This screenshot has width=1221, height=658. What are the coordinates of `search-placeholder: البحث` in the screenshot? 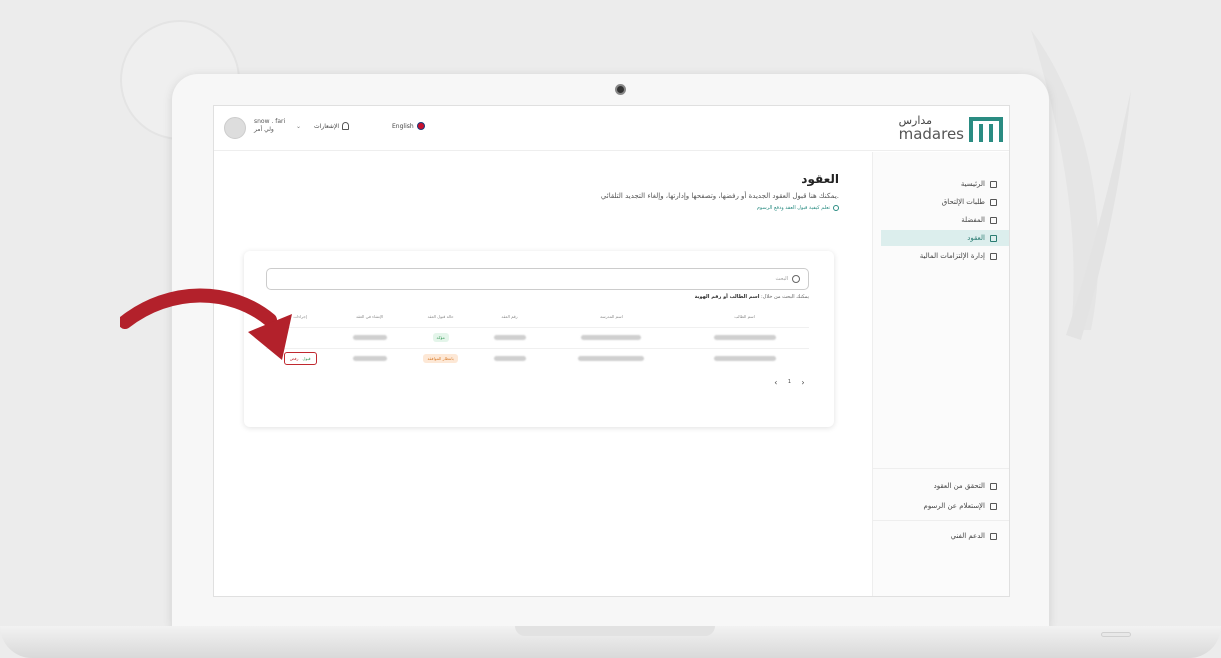 It's located at (781, 279).